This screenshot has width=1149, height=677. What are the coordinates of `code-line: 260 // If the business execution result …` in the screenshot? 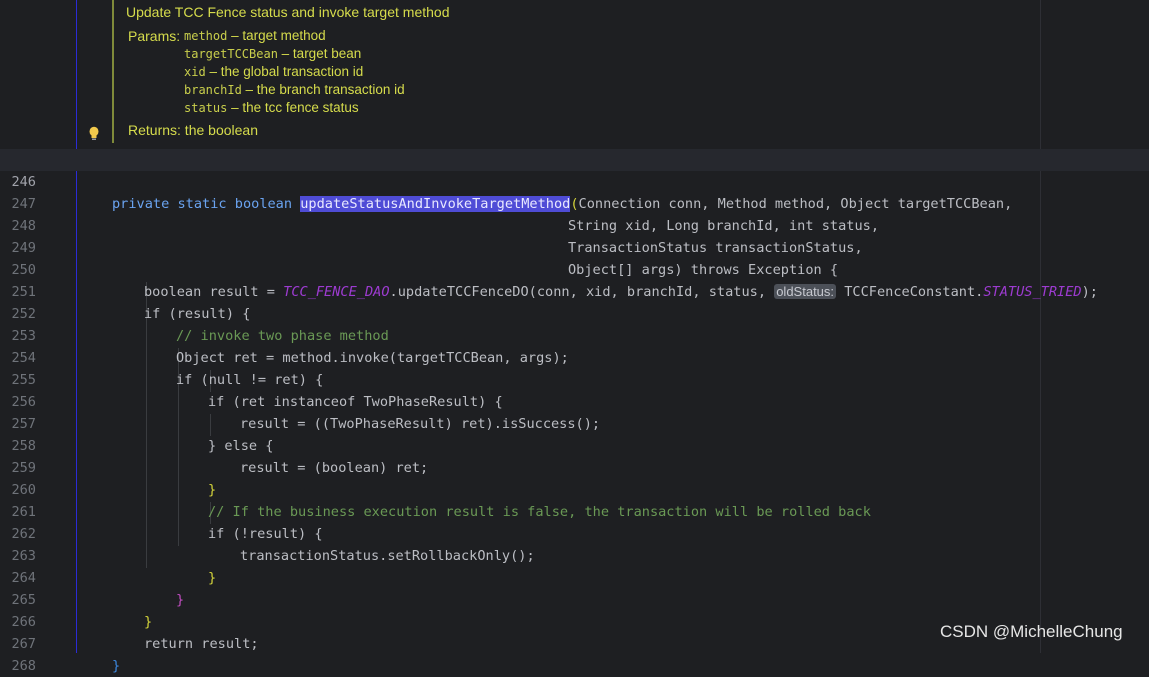 It's located at (574, 488).